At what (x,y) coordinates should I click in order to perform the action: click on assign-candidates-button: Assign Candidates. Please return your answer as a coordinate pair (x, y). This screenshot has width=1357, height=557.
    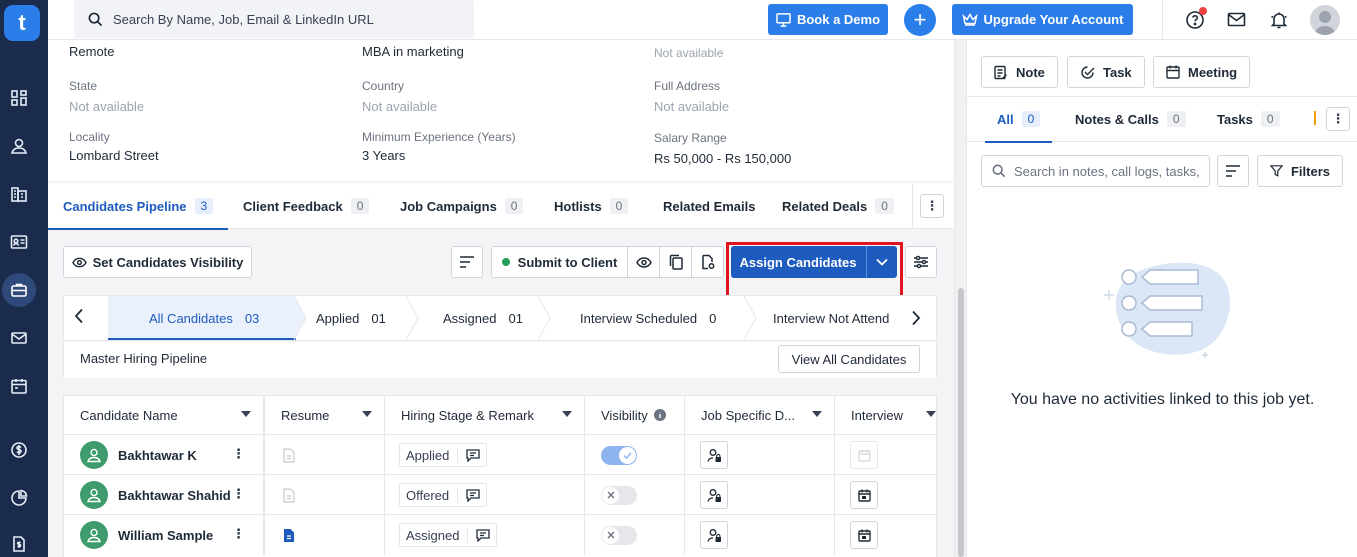
    Looking at the image, I should click on (798, 262).